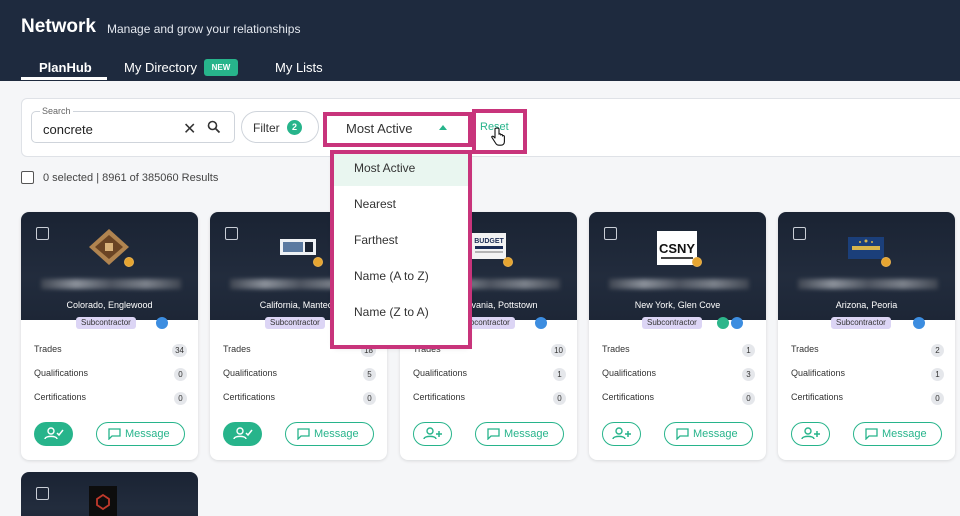  Describe the element at coordinates (748, 374) in the screenshot. I see `stat-count-qualifications: 3` at that location.